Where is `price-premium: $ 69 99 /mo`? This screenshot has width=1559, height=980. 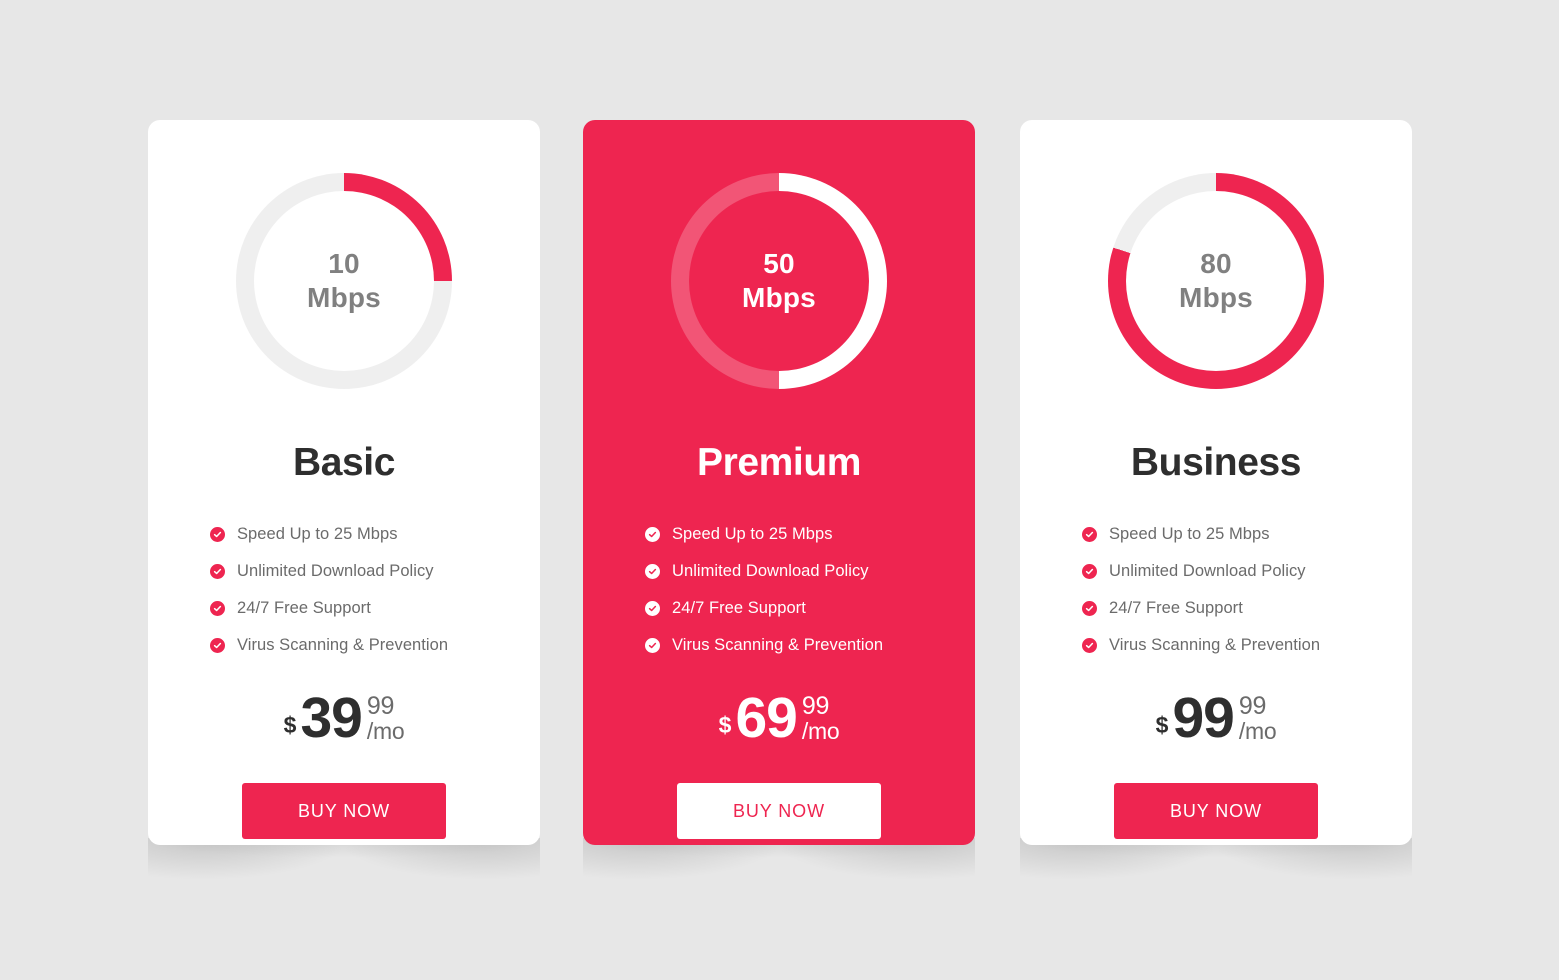 price-premium: $ 69 99 /mo is located at coordinates (779, 721).